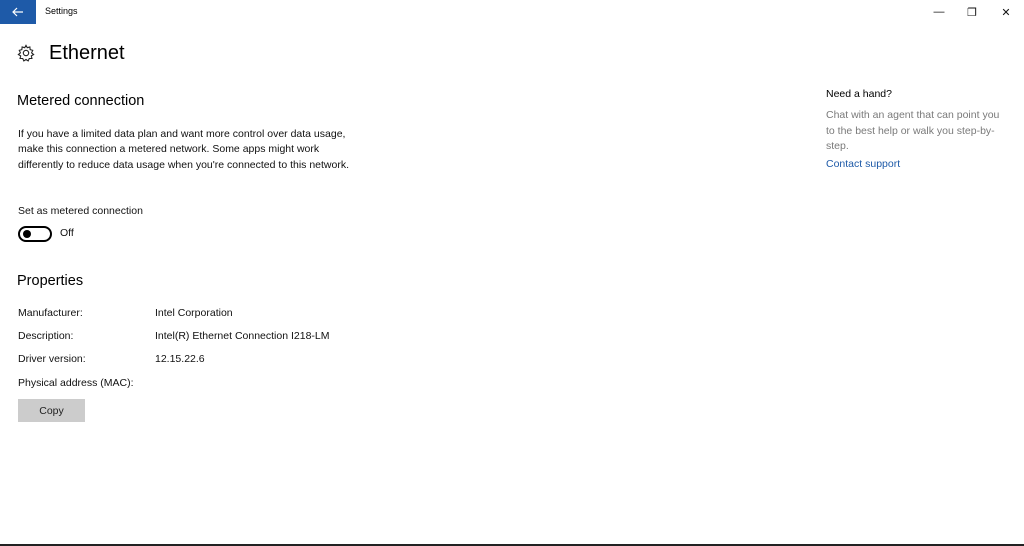 Image resolution: width=1024 pixels, height=546 pixels. What do you see at coordinates (80, 211) in the screenshot?
I see `metered-toggle-label: Set as metered connection` at bounding box center [80, 211].